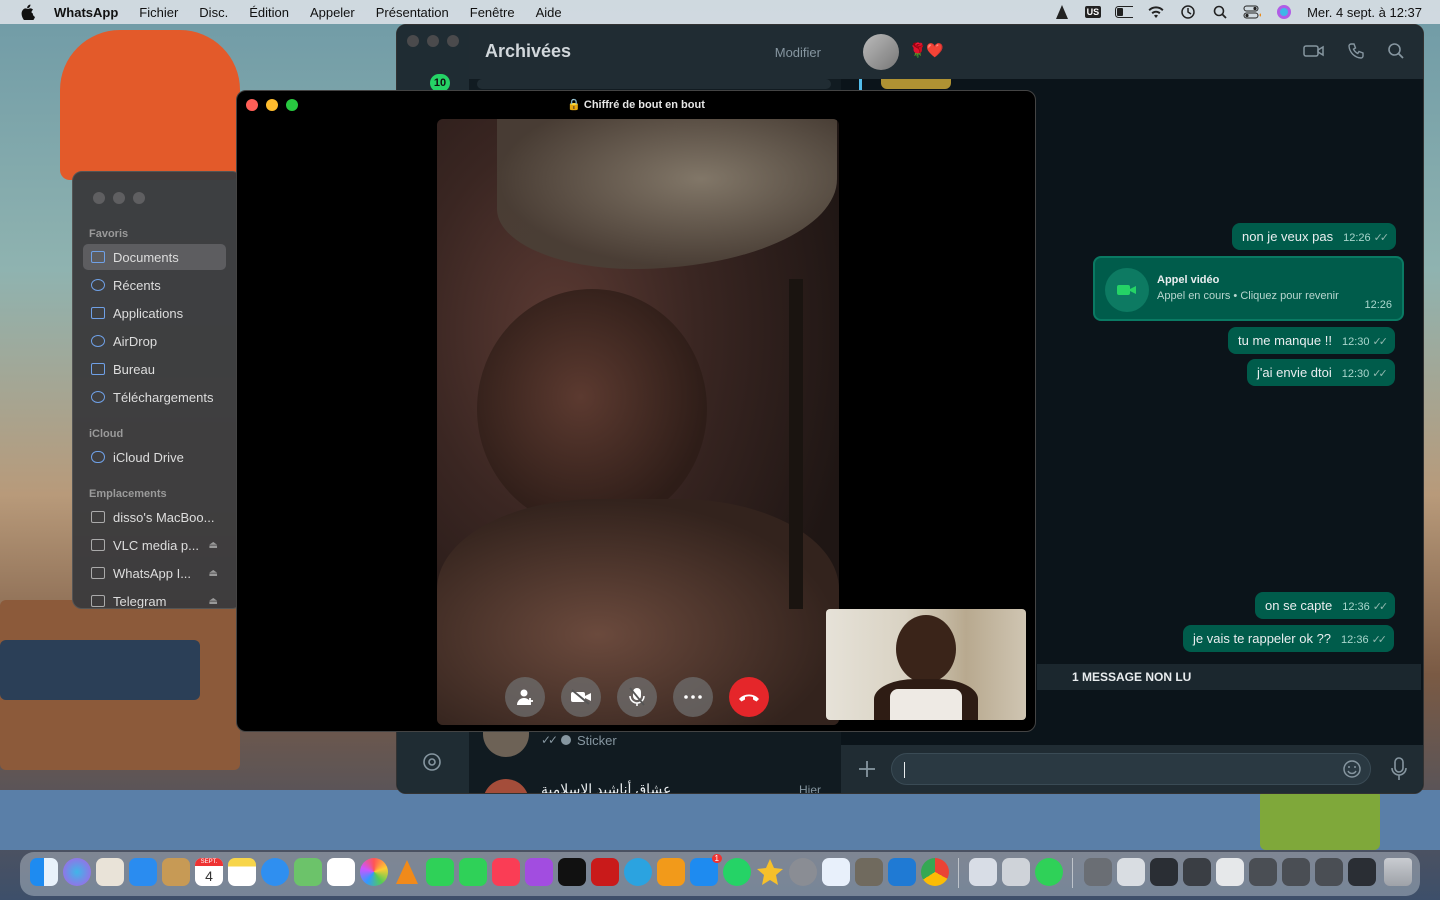 The width and height of the screenshot is (1440, 900). I want to click on finder-zoom-button, so click(139, 198).